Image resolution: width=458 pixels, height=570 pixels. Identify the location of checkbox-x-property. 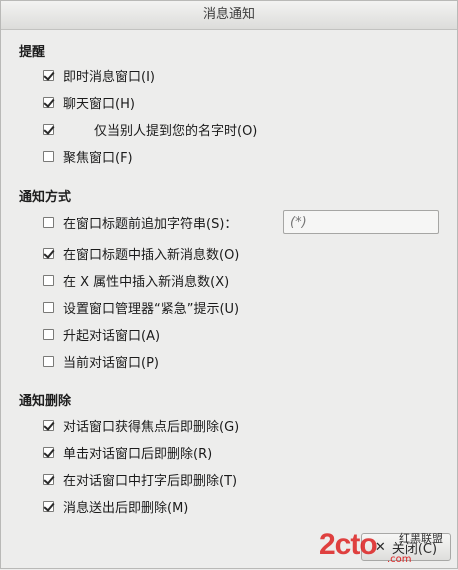
(48, 280).